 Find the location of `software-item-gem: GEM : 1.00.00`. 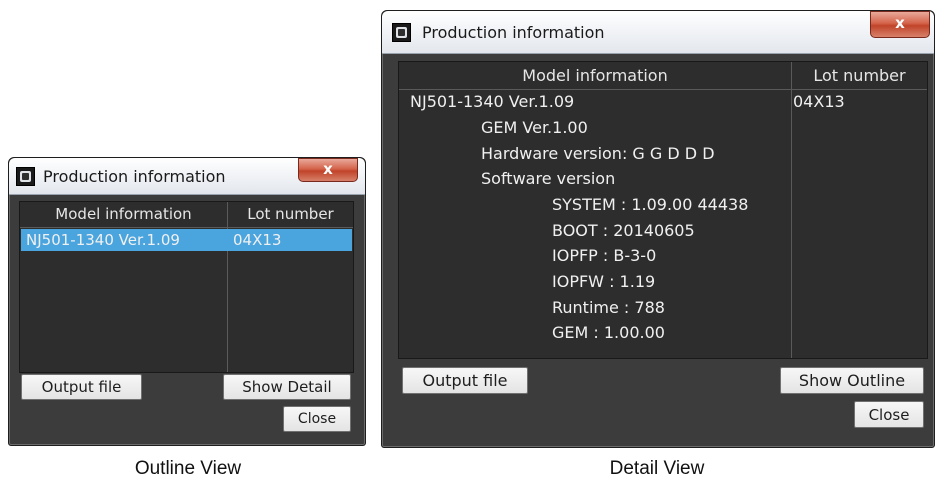

software-item-gem: GEM : 1.00.00 is located at coordinates (608, 332).